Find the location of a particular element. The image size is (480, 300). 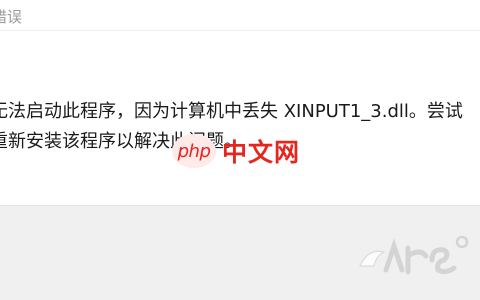

dialog-titlebar: 错误 is located at coordinates (240, 15).